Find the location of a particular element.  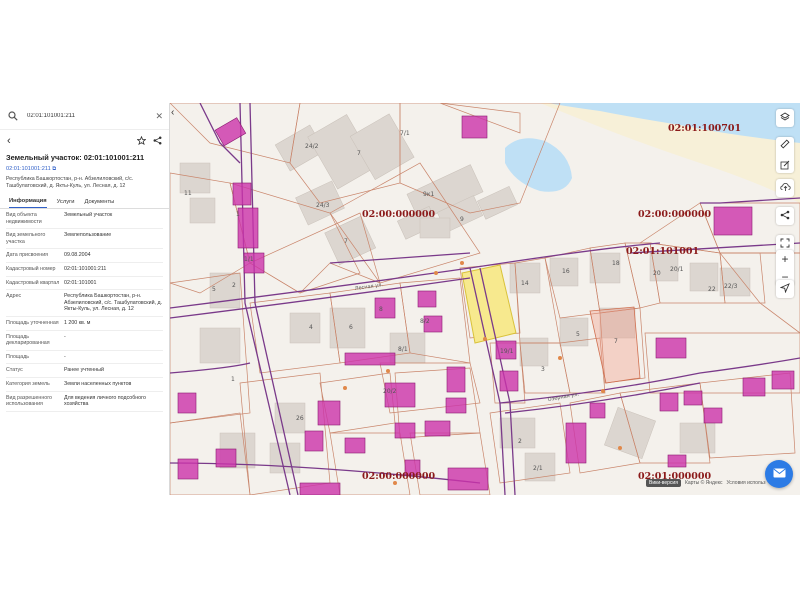

field-row: Кадастровый номер 02:01:101001:211 is located at coordinates (84, 270).